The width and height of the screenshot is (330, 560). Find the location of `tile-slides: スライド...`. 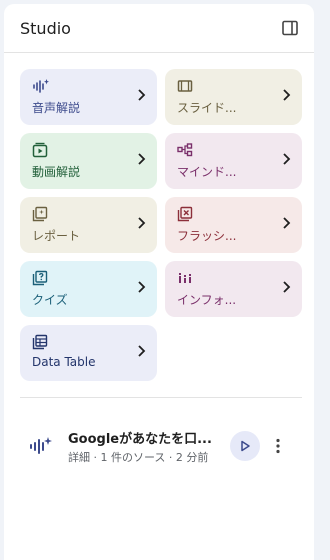

tile-slides: スライド... is located at coordinates (233, 97).